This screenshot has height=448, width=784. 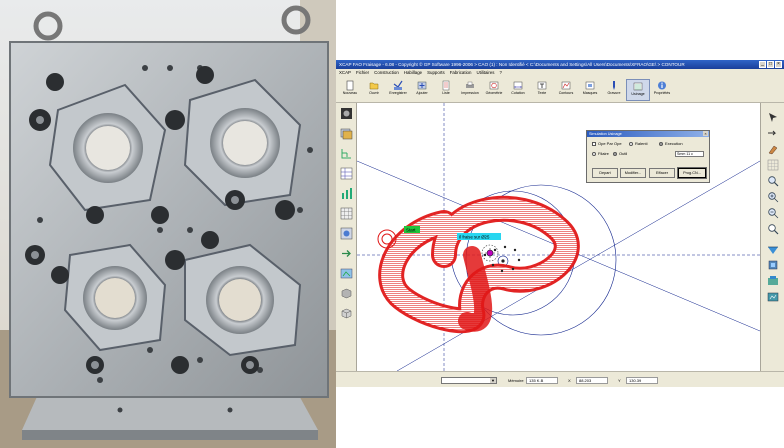 What do you see at coordinates (346, 313) in the screenshot?
I see `box2-icon` at bounding box center [346, 313].